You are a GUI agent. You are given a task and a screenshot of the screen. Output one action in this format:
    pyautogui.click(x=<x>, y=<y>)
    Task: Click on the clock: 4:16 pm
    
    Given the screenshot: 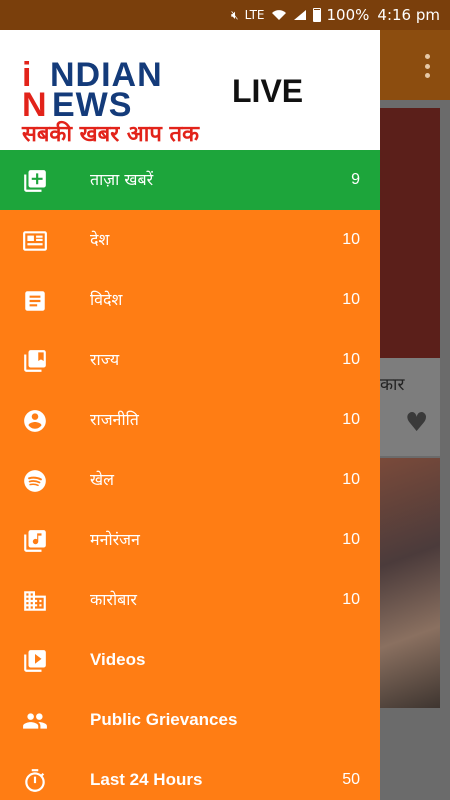 What is the action you would take?
    pyautogui.click(x=408, y=15)
    